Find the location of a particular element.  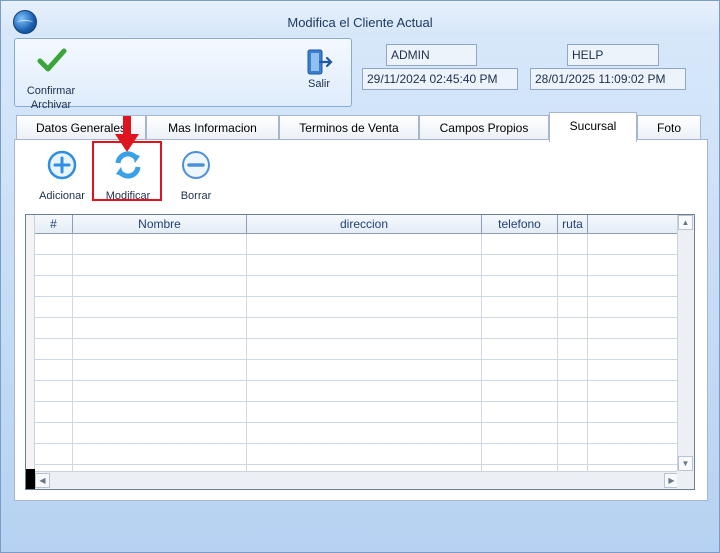

tab-label: Terminos de Venta is located at coordinates (349, 128).